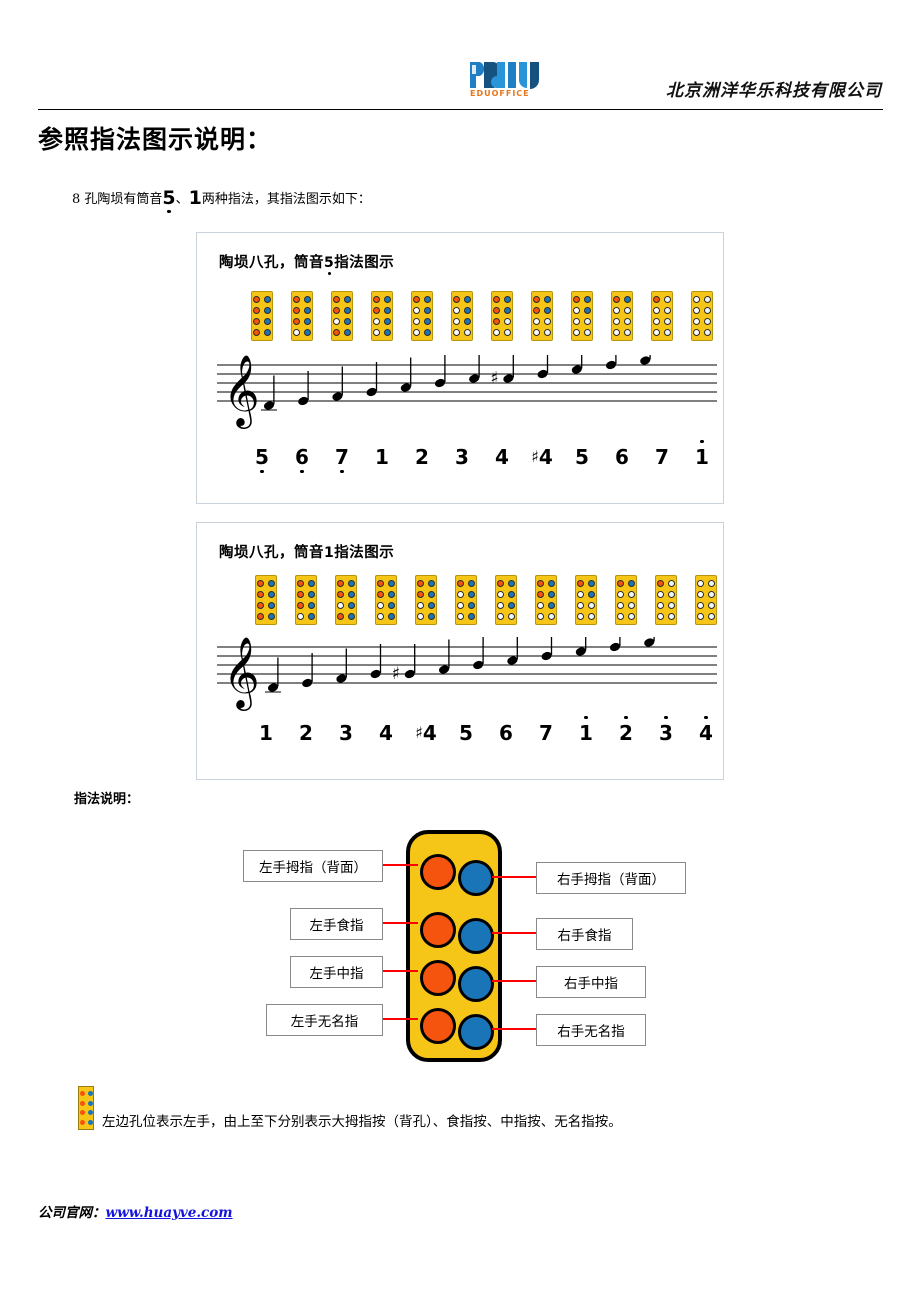 This screenshot has height=1302, width=920. Describe the element at coordinates (460, 651) in the screenshot. I see `fingering-chart-2: 陶埙八孔，筒音1指法图示 𝄞 ♯ 1 2 3 4 ♯4 5 6 7 1 2 3 4` at that location.